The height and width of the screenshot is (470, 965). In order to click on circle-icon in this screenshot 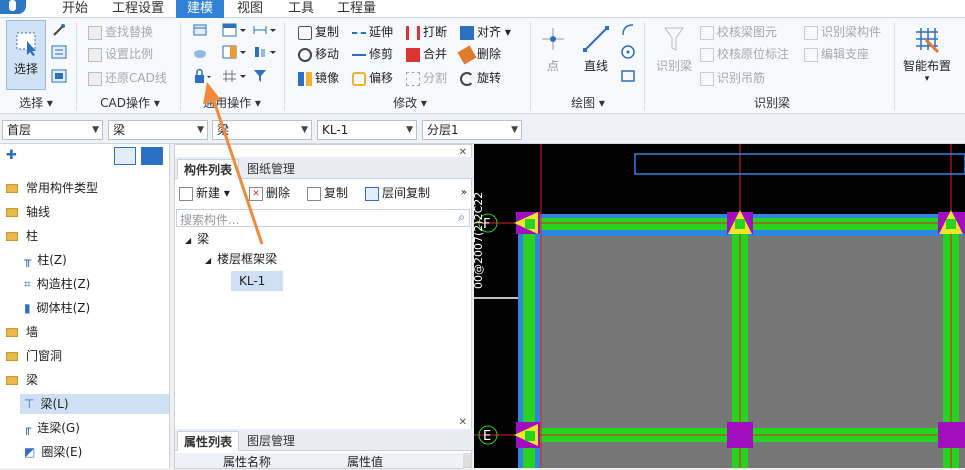, I will do `click(628, 54)`.